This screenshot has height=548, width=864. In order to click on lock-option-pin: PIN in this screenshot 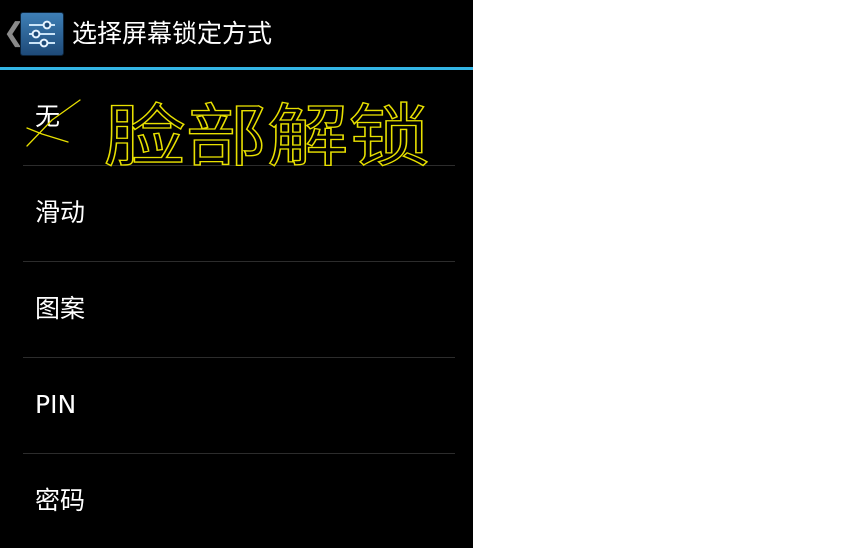, I will do `click(236, 406)`.